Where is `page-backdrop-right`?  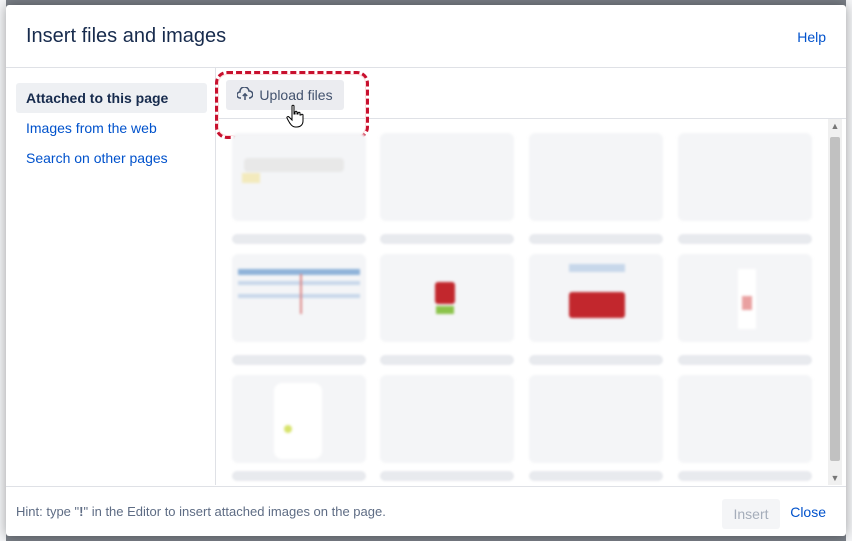
page-backdrop-right is located at coordinates (849, 270).